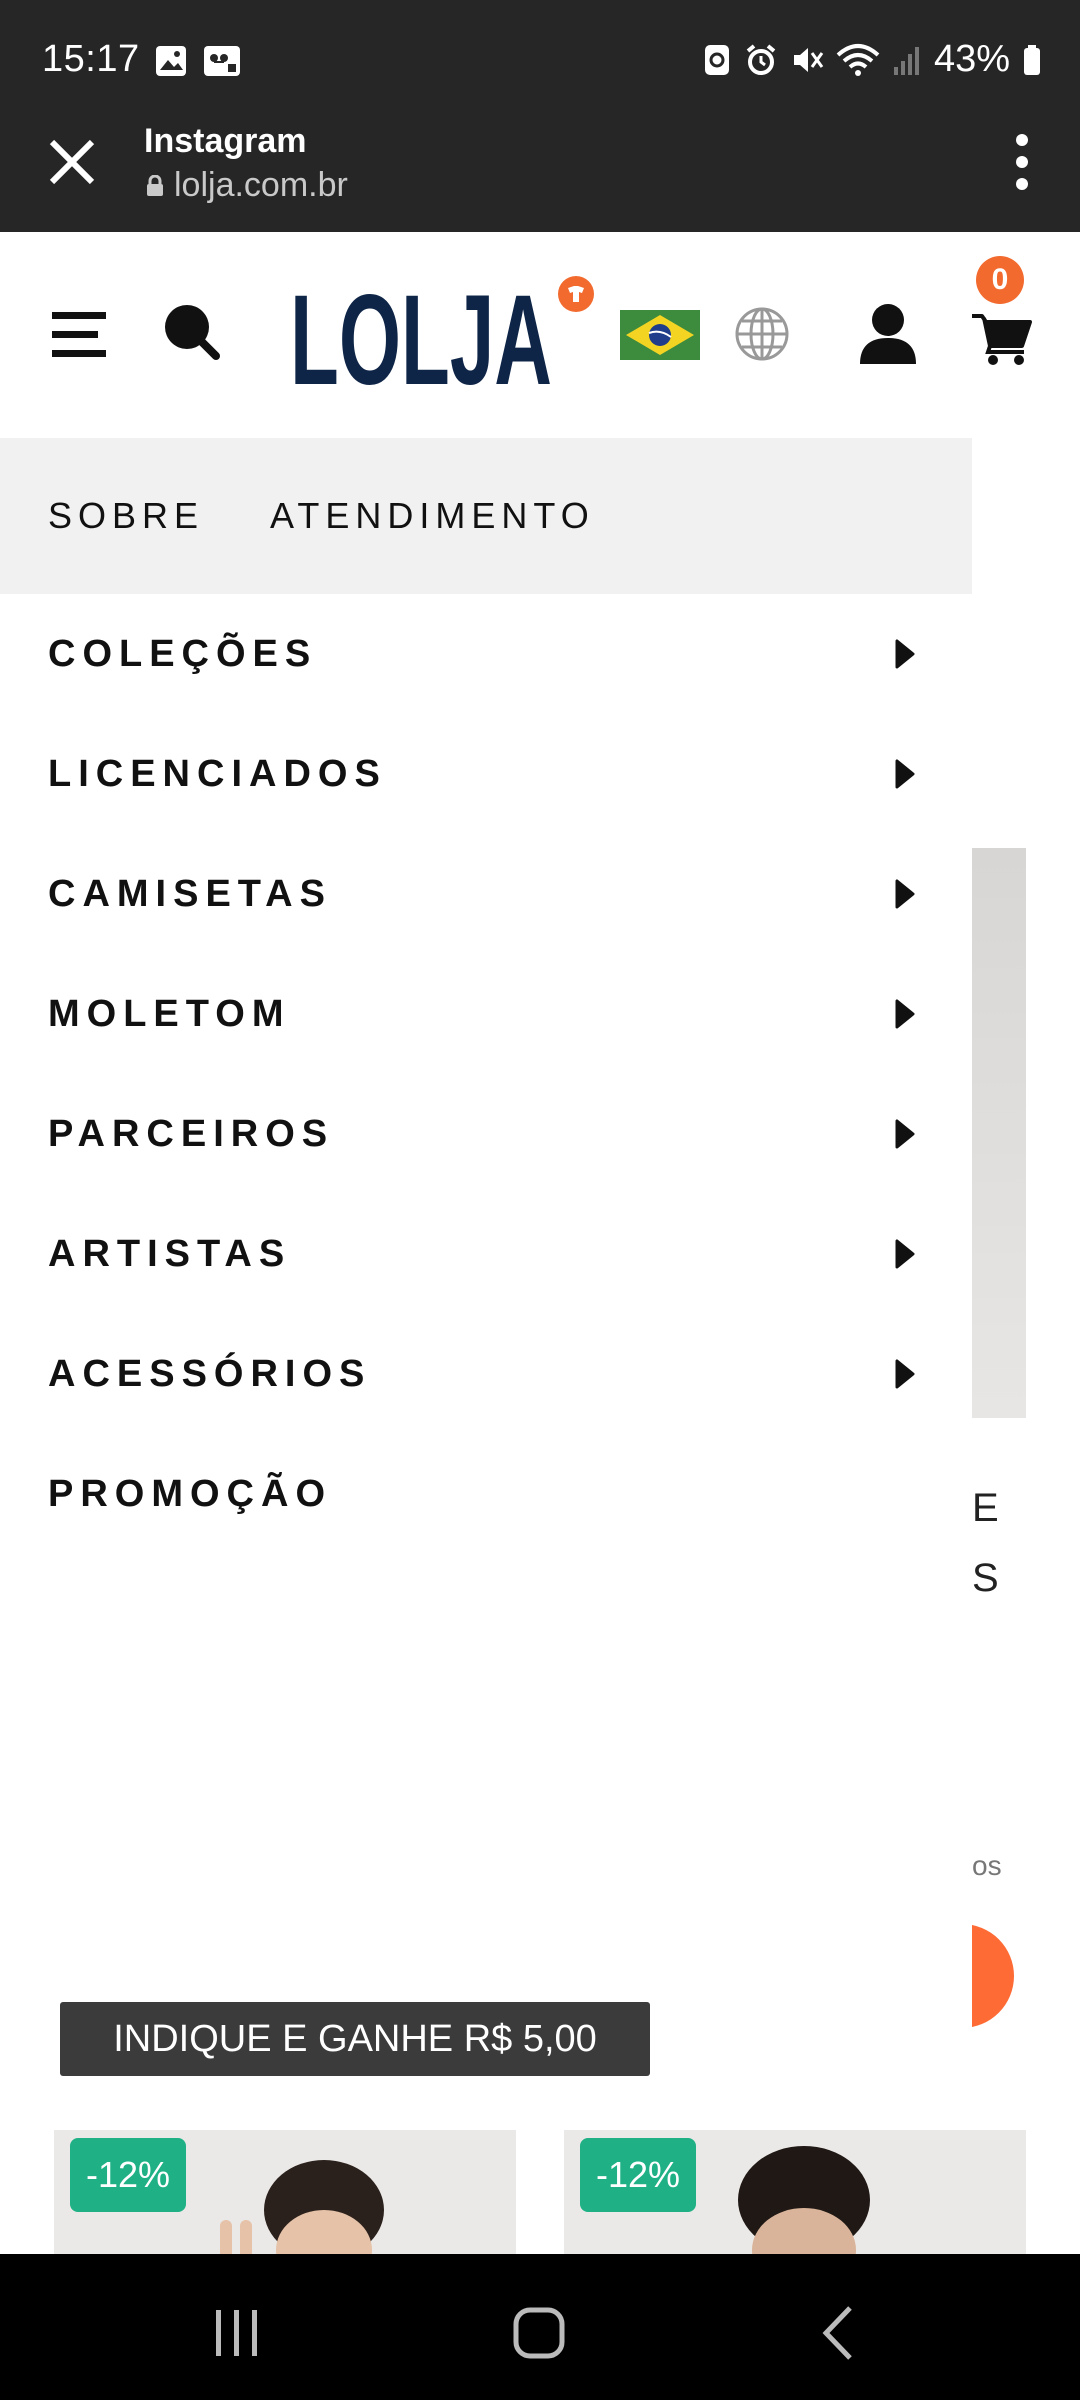  What do you see at coordinates (486, 1014) in the screenshot?
I see `menu-item-moletom: MOLETOM` at bounding box center [486, 1014].